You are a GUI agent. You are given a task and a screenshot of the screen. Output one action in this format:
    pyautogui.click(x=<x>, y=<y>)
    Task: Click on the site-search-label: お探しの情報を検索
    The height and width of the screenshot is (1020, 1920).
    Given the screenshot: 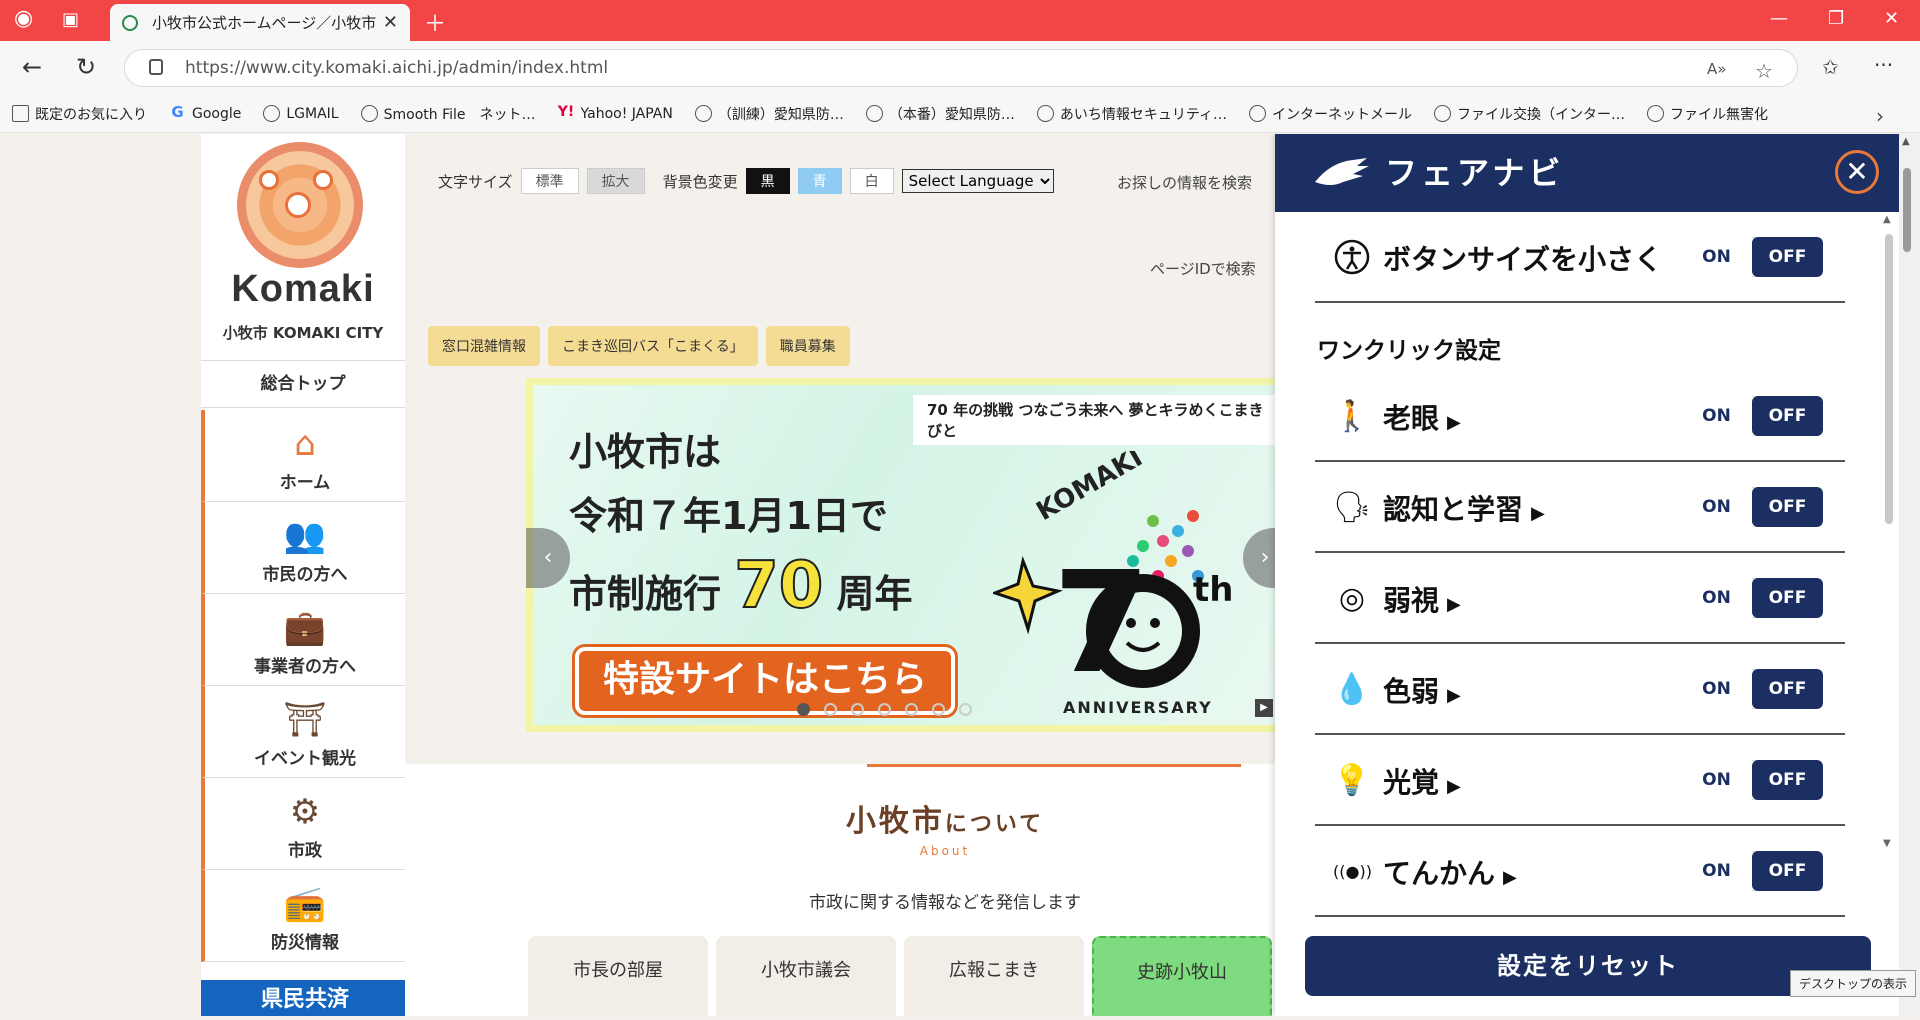 What is the action you would take?
    pyautogui.click(x=1184, y=182)
    